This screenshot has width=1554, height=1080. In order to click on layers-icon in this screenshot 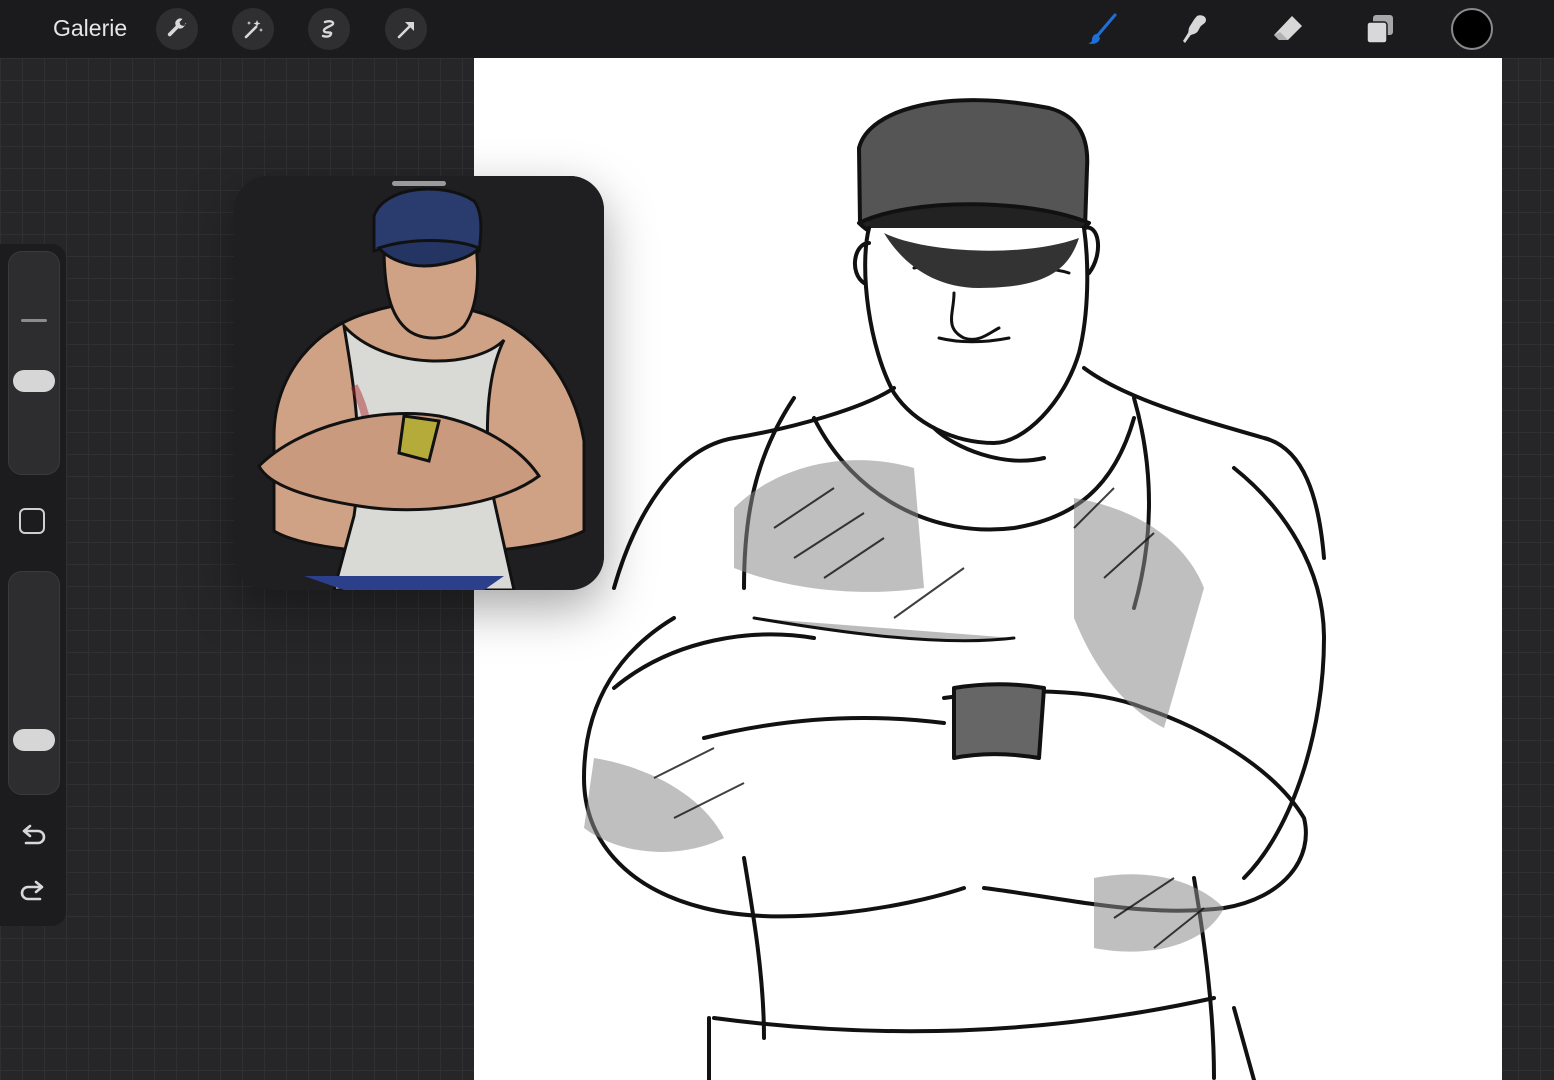, I will do `click(1379, 29)`.